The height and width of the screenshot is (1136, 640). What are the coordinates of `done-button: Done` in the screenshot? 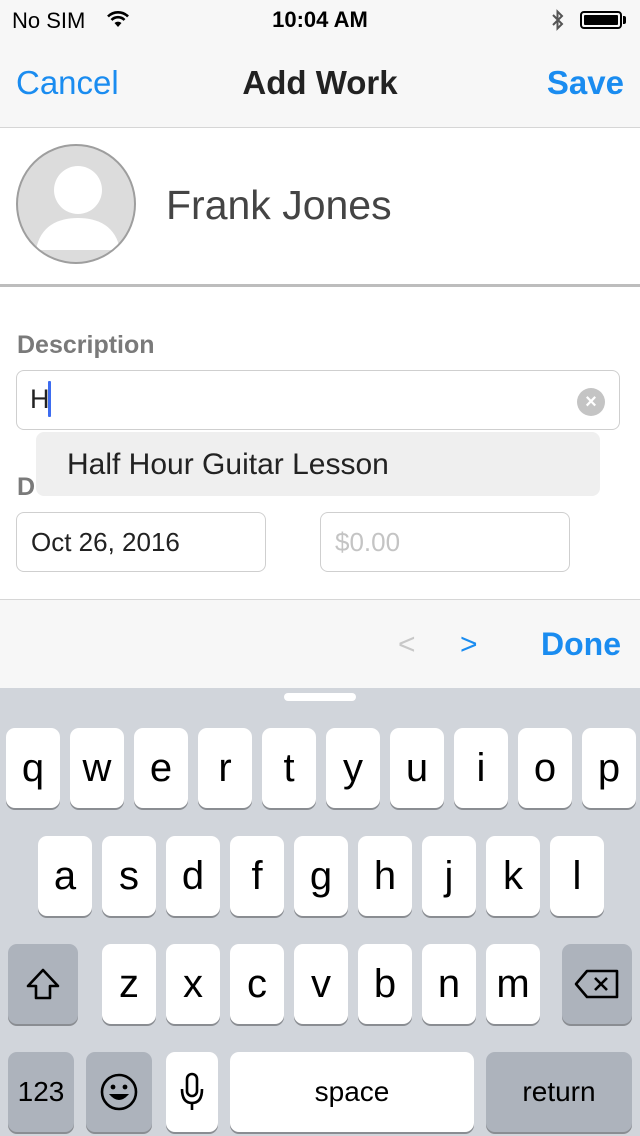 It's located at (581, 644).